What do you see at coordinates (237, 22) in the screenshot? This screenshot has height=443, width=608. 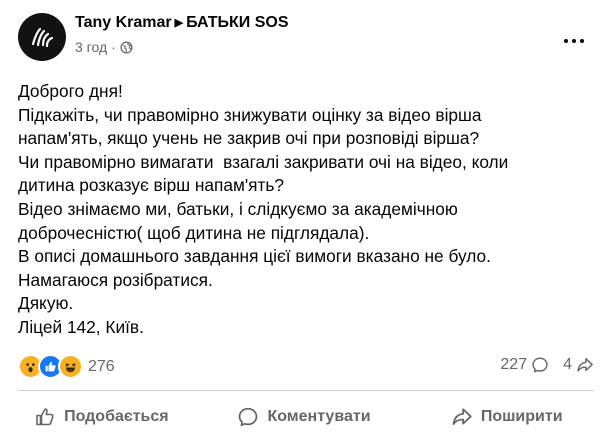 I see `group-name: БАТЬКИ SOS` at bounding box center [237, 22].